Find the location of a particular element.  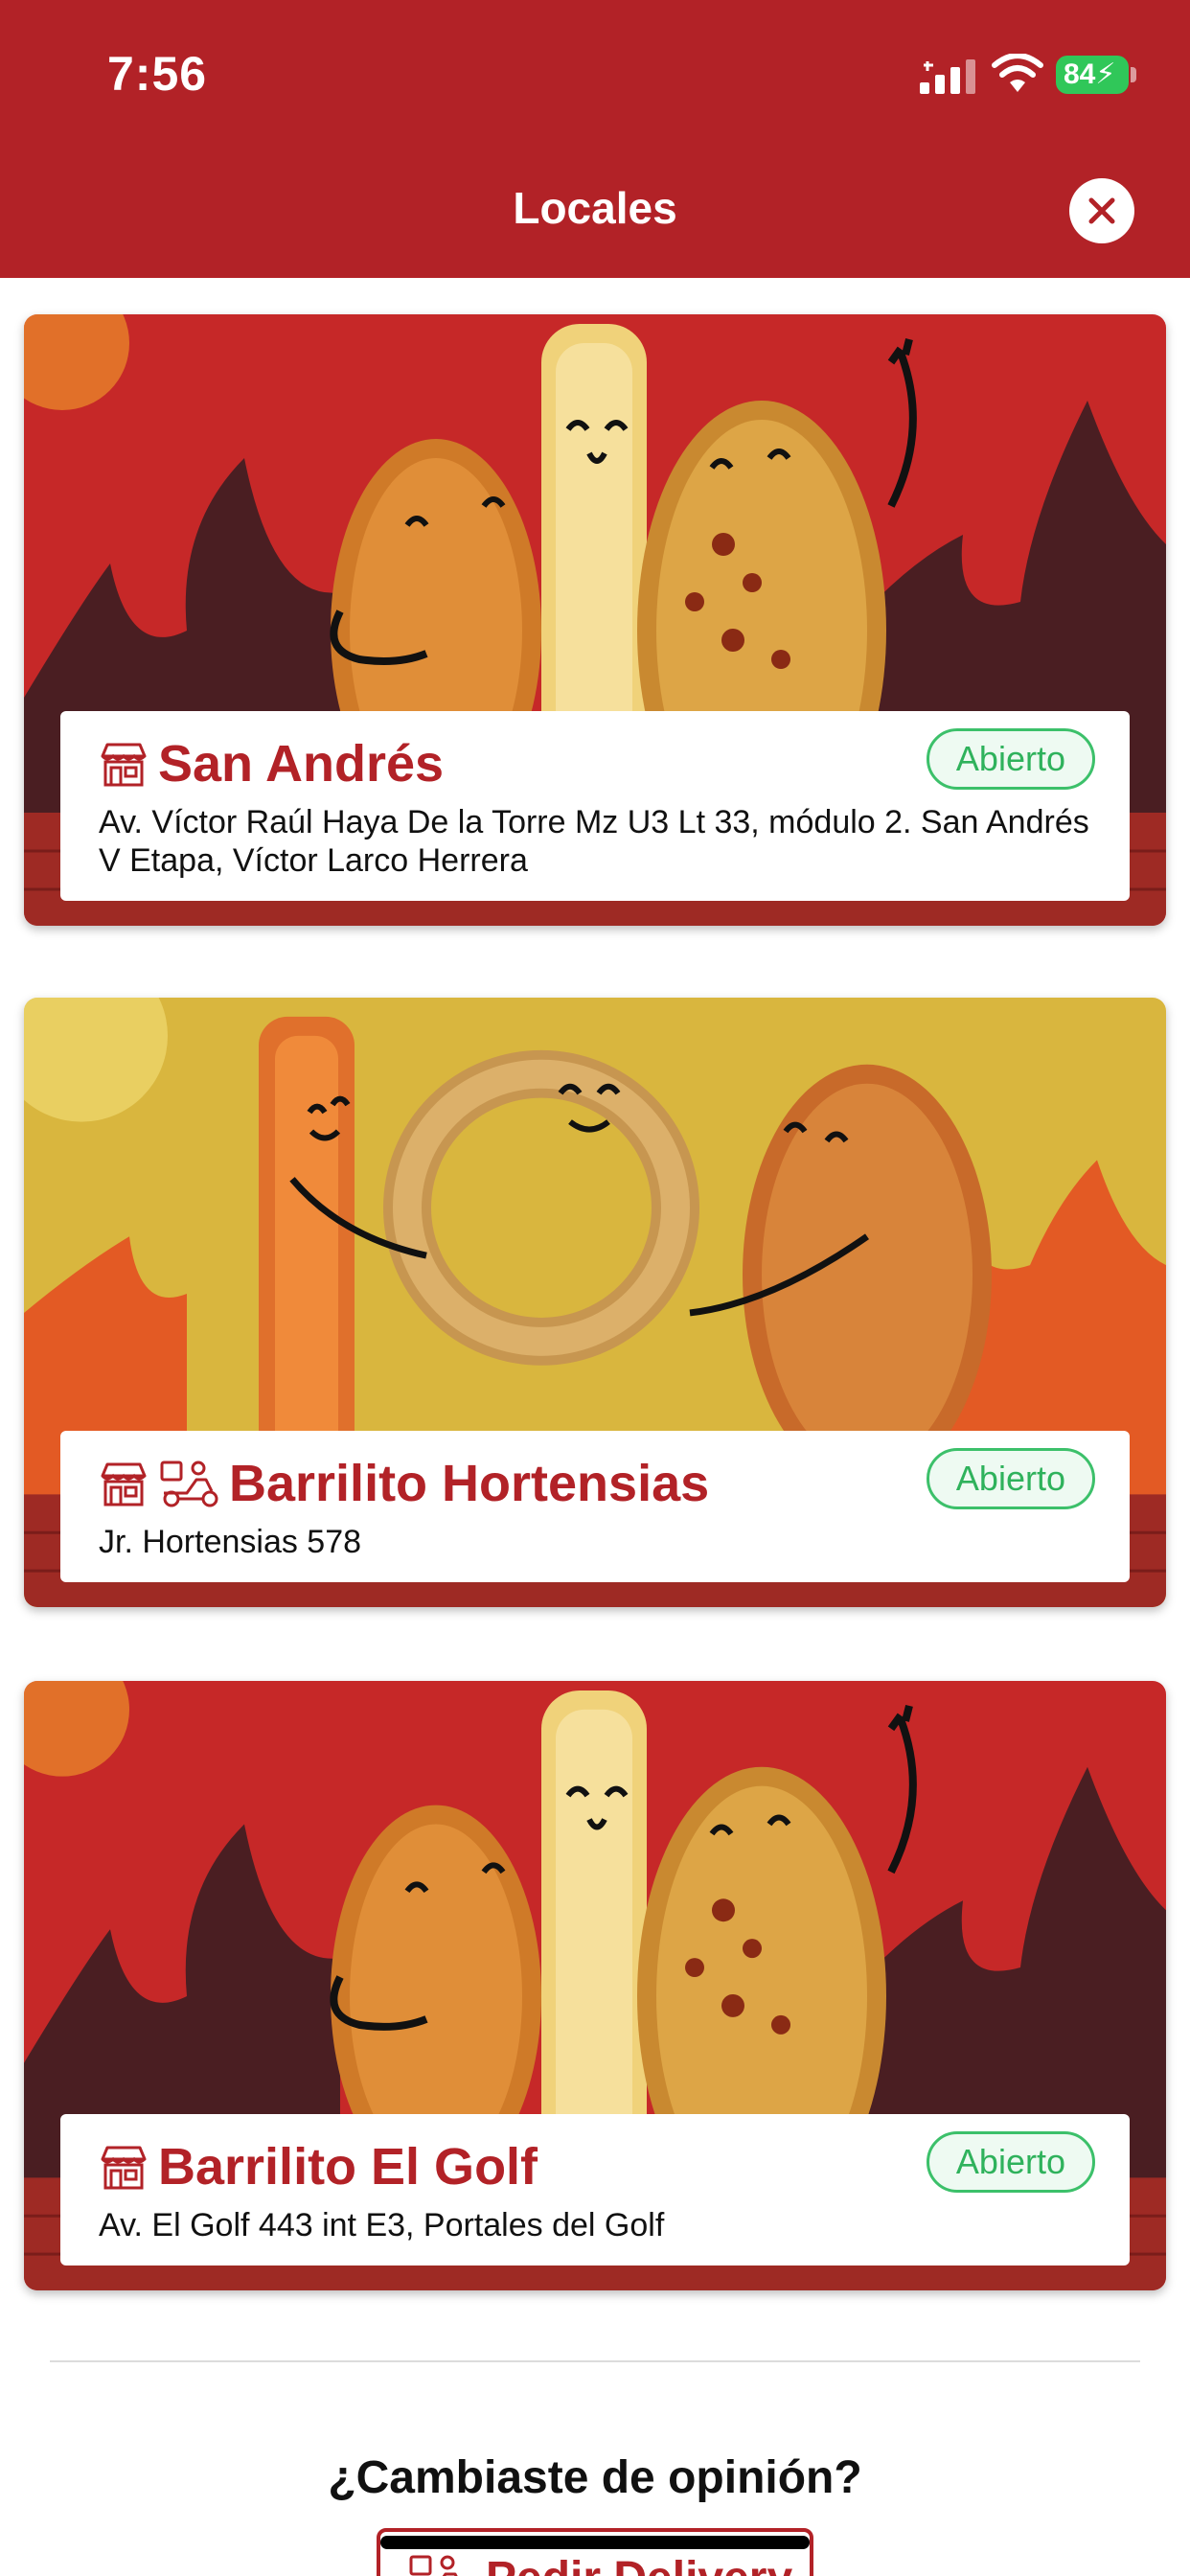

status-time: 7:56 is located at coordinates (158, 74).